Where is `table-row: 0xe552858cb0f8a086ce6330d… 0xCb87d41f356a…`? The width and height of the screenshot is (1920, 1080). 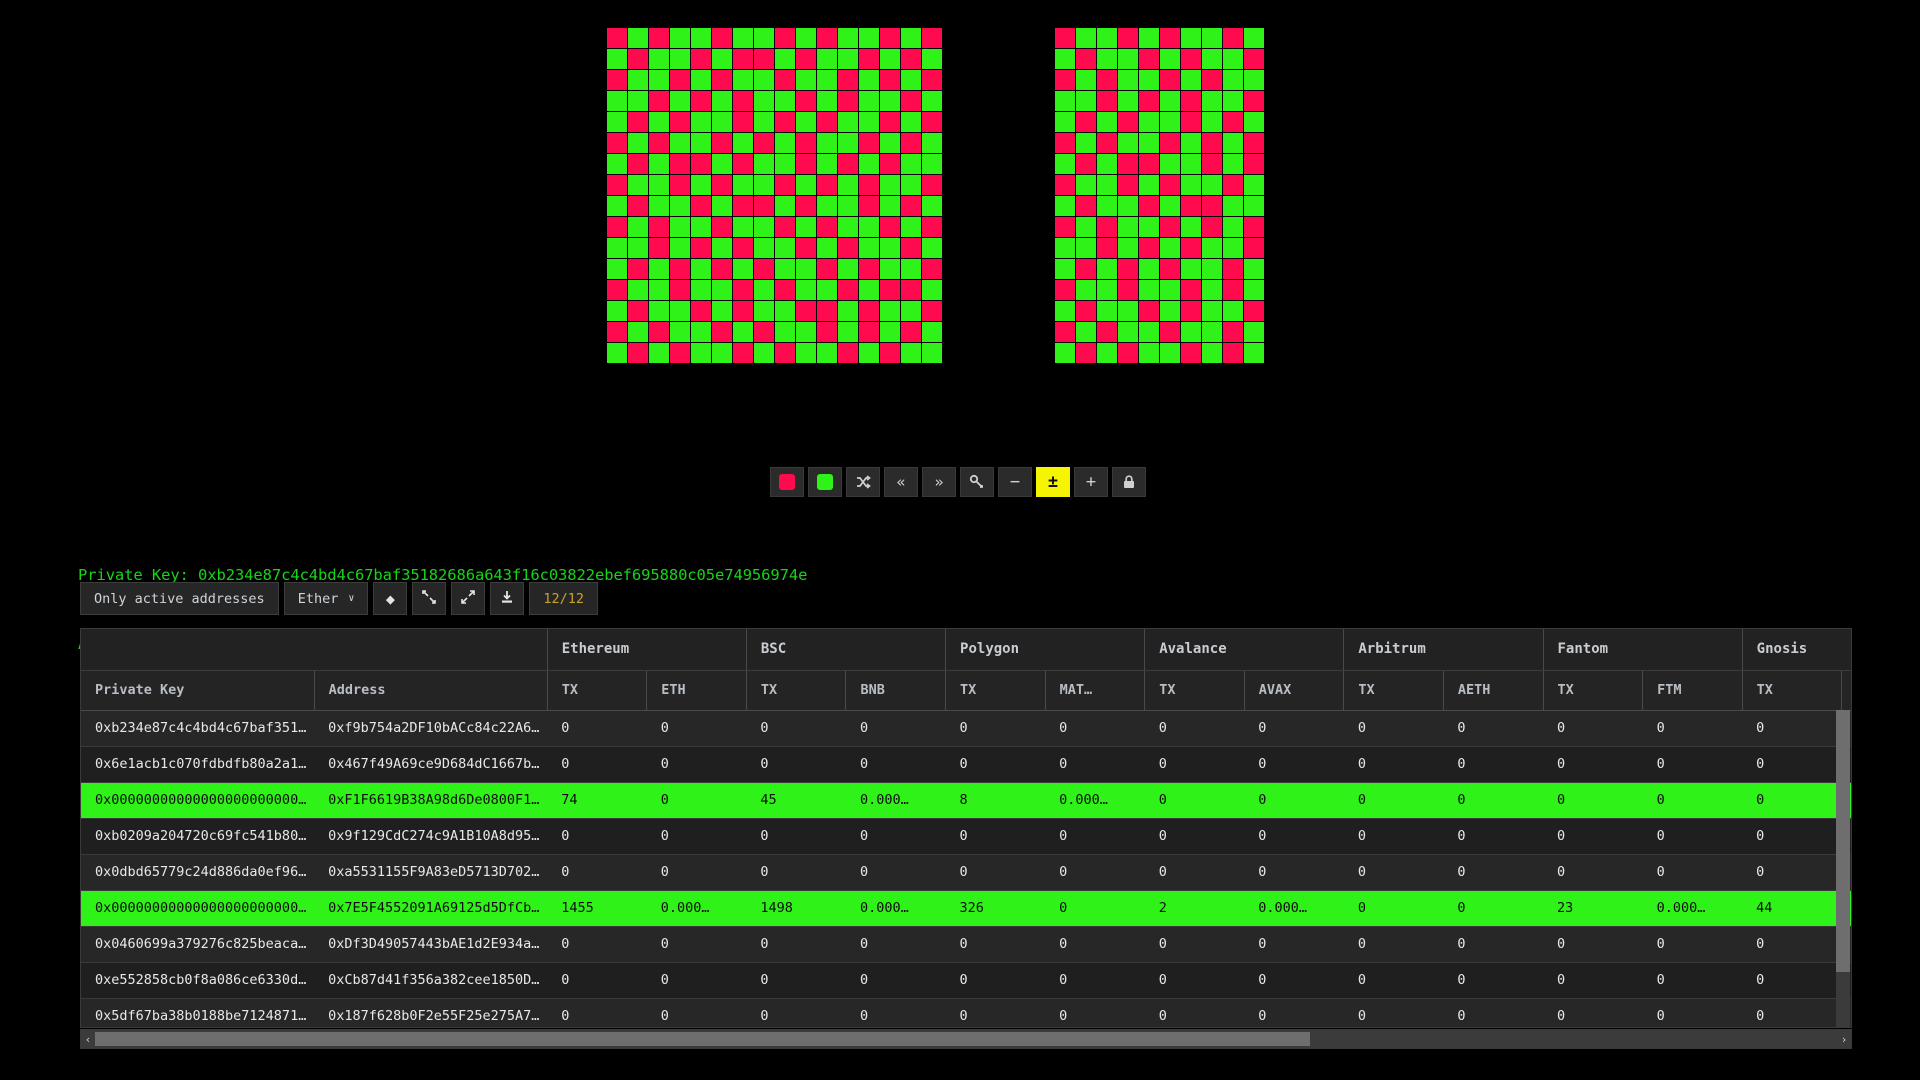 table-row: 0xe552858cb0f8a086ce6330d… 0xCb87d41f356a… is located at coordinates (966, 980).